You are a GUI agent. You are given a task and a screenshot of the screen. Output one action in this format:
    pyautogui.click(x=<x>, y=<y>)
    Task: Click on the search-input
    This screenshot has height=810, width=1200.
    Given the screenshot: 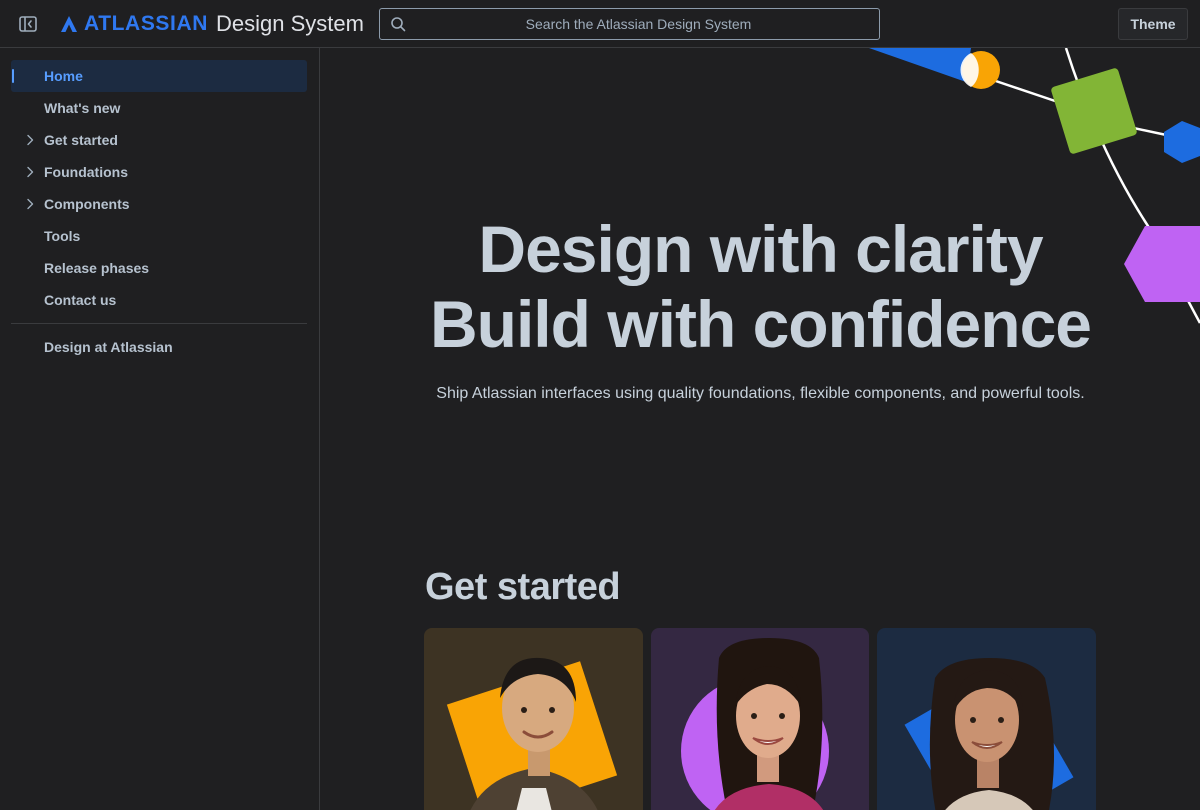 What is the action you would take?
    pyautogui.click(x=629, y=24)
    